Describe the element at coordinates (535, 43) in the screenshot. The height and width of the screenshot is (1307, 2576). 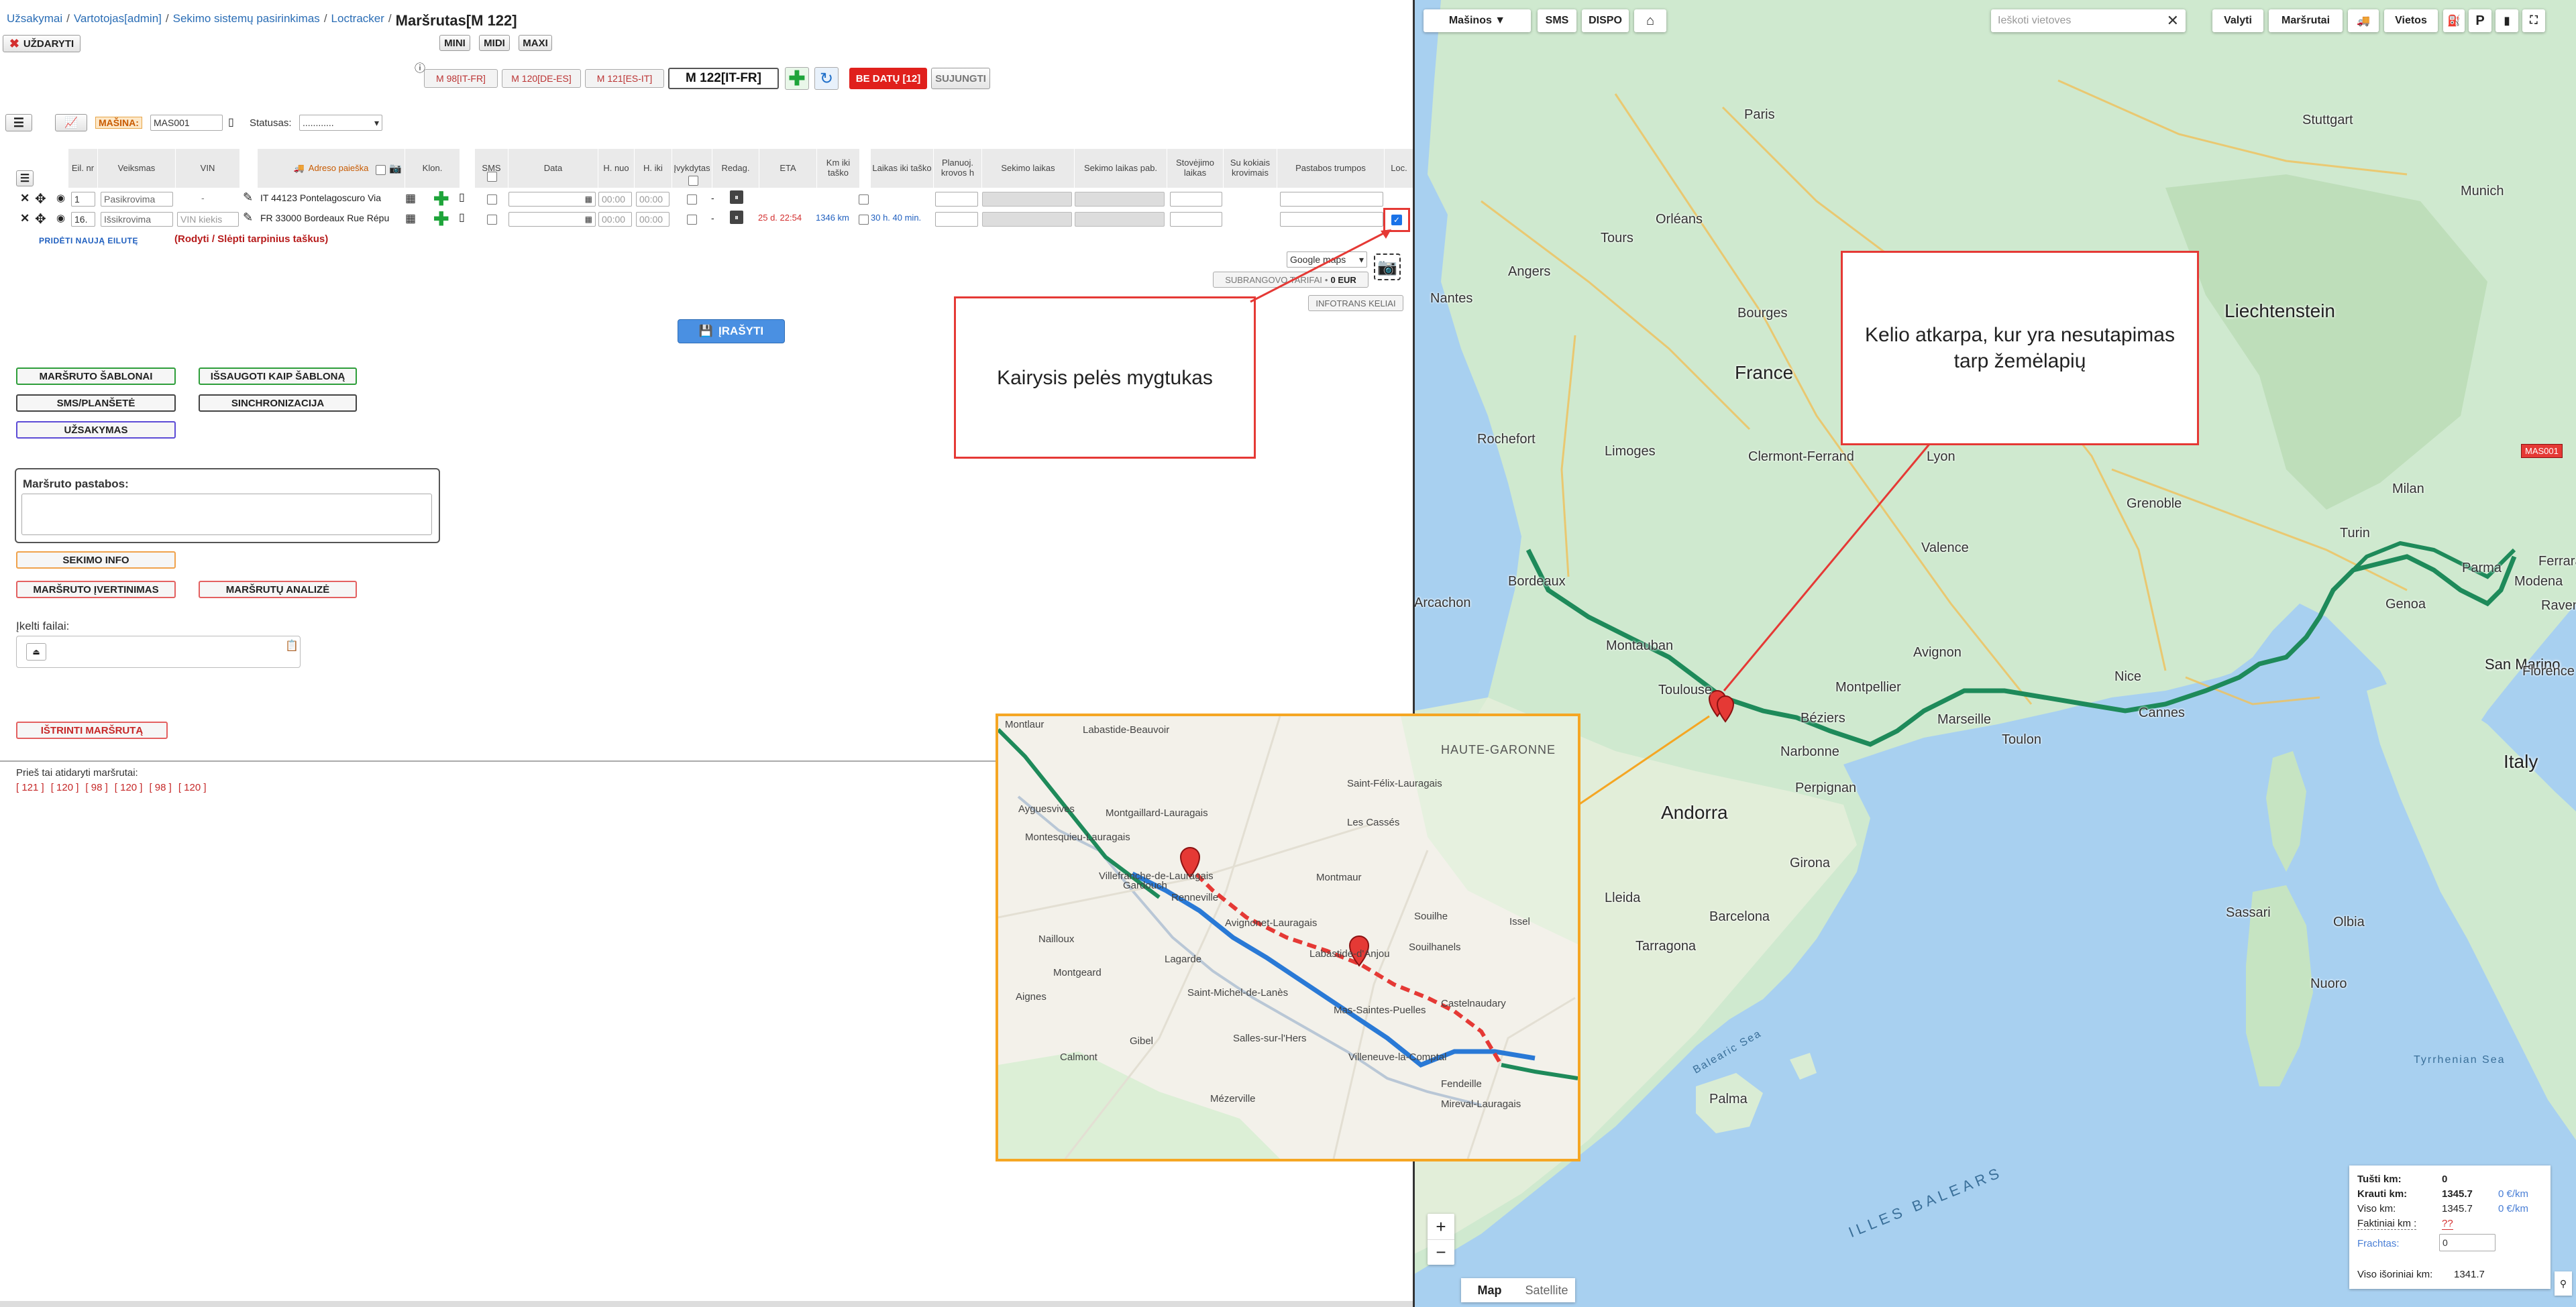
I see `view-maxi-button: MAXI` at that location.